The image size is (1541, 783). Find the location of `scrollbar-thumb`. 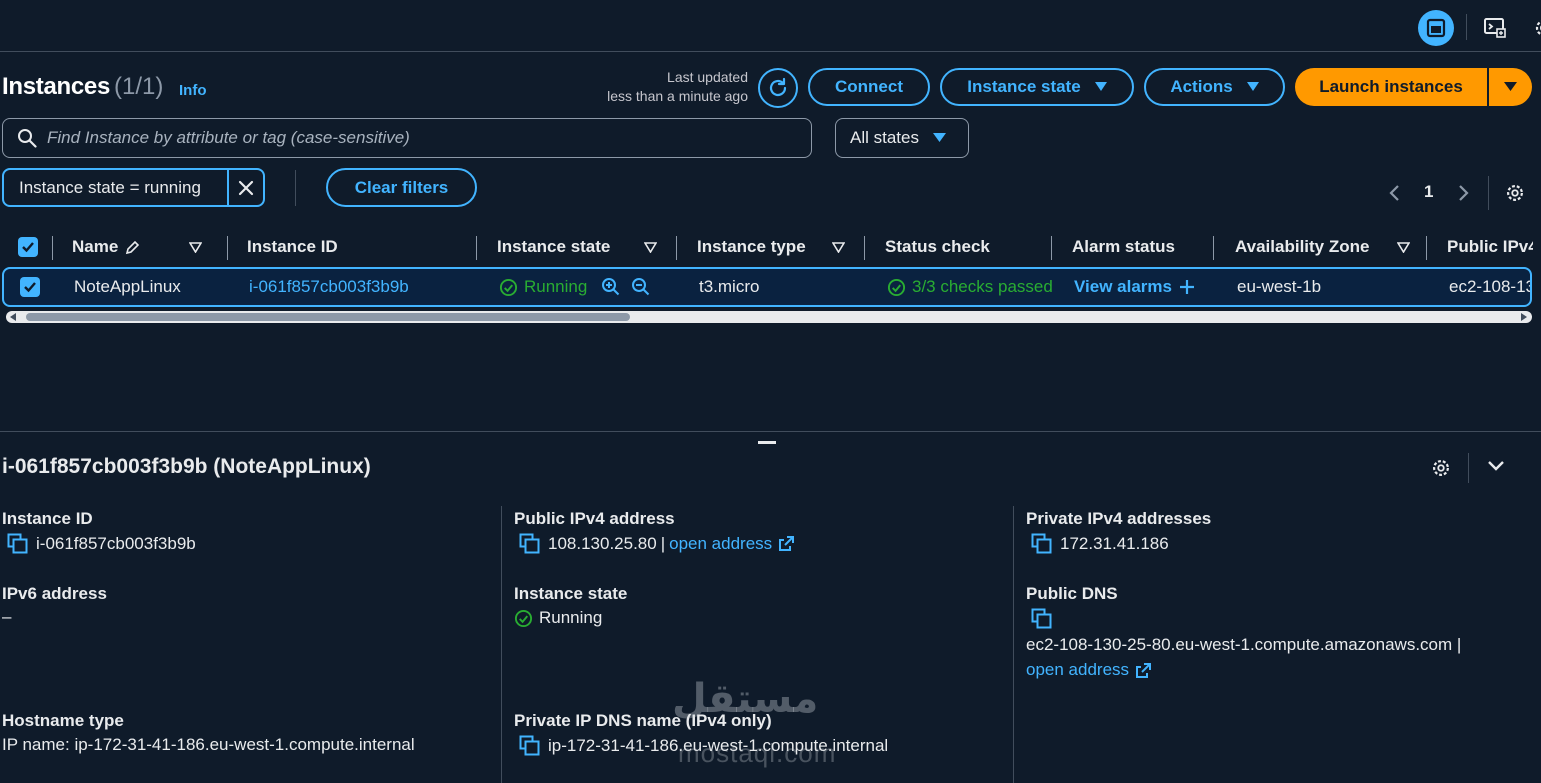

scrollbar-thumb is located at coordinates (328, 317).